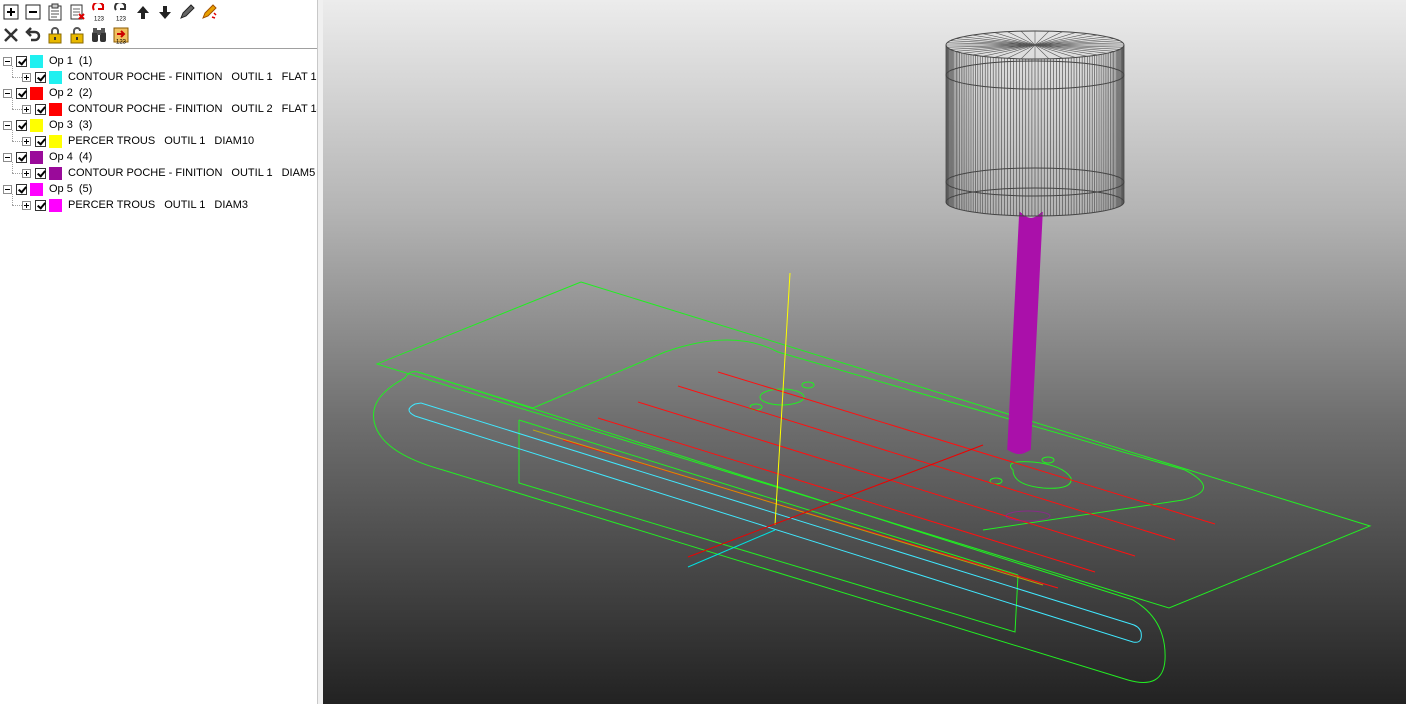 This screenshot has height=705, width=1406. I want to click on find-button, so click(99, 35).